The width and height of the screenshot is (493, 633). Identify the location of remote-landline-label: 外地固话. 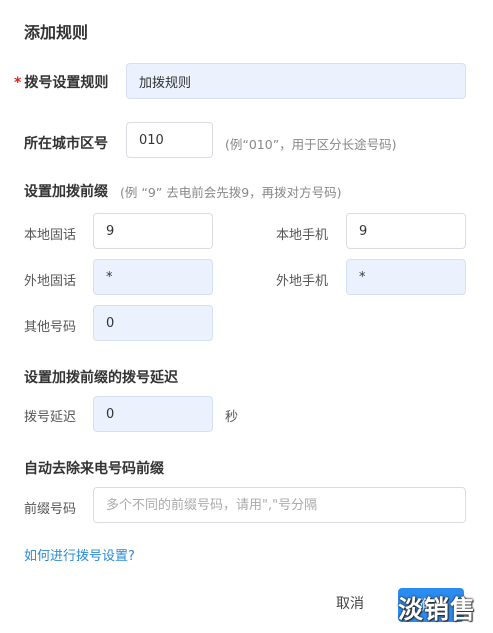
(50, 281).